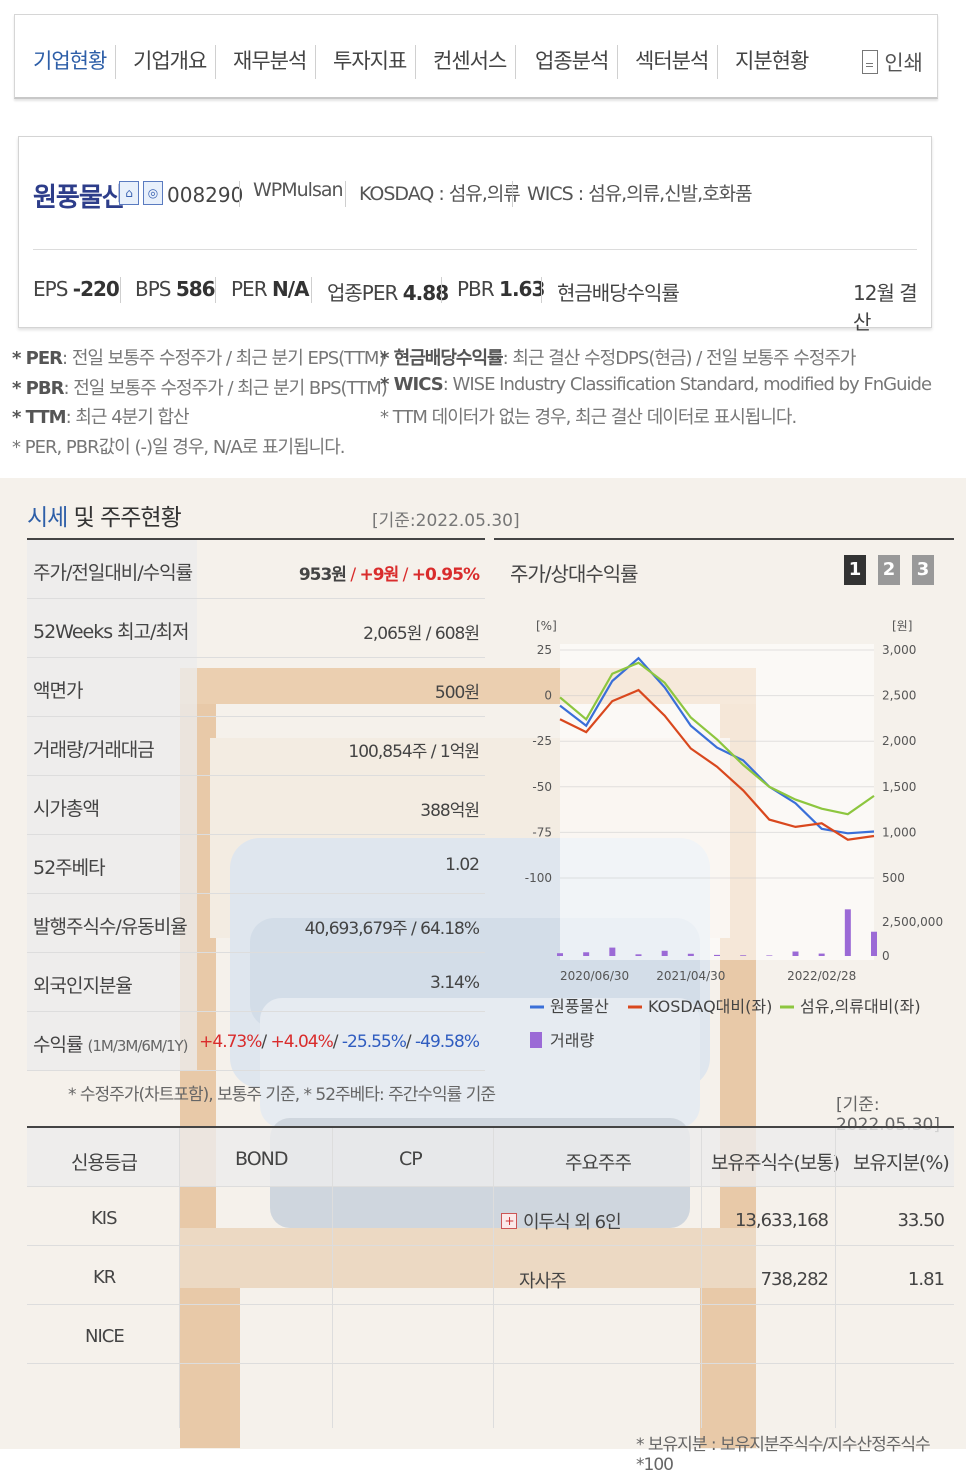  What do you see at coordinates (572, 1222) in the screenshot?
I see `holder-name: 이두식 외 6인` at bounding box center [572, 1222].